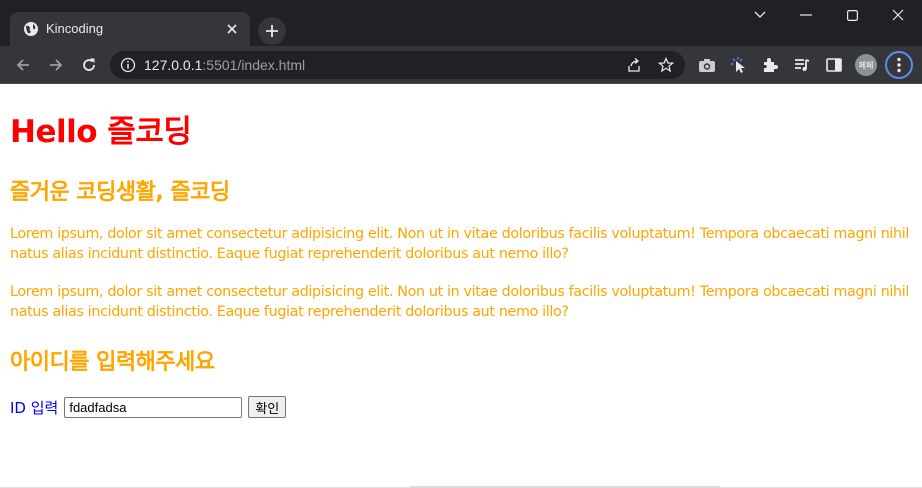 This screenshot has width=922, height=488. What do you see at coordinates (31, 29) in the screenshot?
I see `globe-icon` at bounding box center [31, 29].